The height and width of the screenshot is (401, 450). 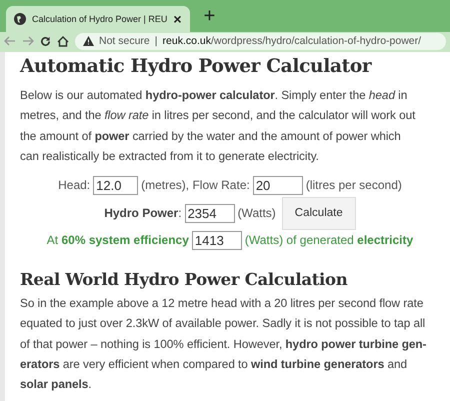 What do you see at coordinates (210, 16) in the screenshot?
I see `new-tab-button: +` at bounding box center [210, 16].